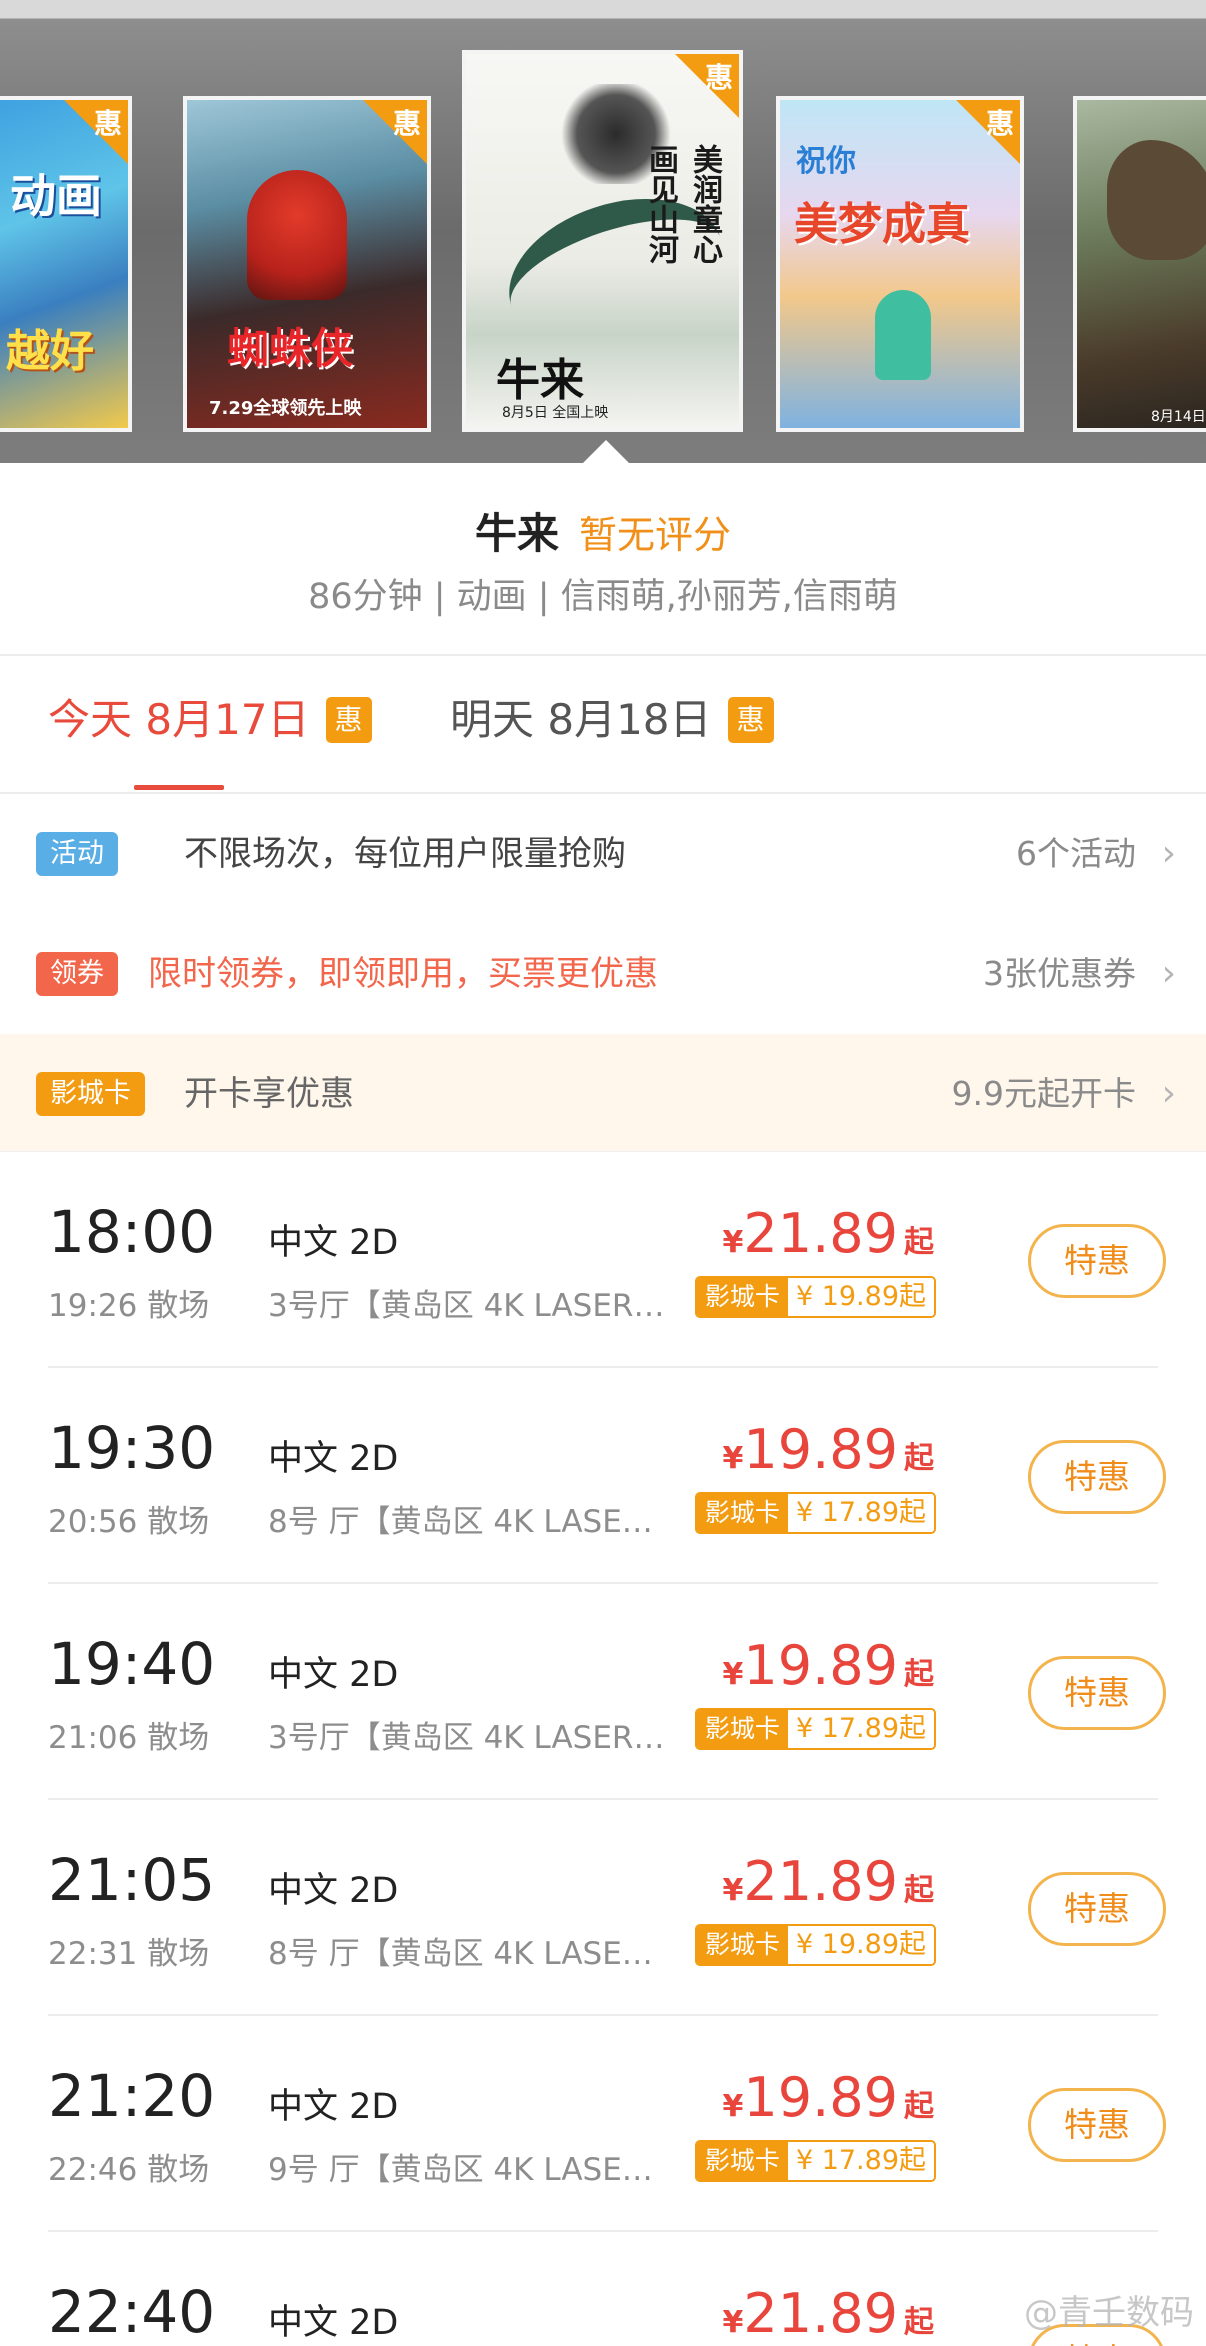 This screenshot has width=1206, height=2346. Describe the element at coordinates (129, 1954) in the screenshot. I see `end-time: 22:31 散场` at that location.